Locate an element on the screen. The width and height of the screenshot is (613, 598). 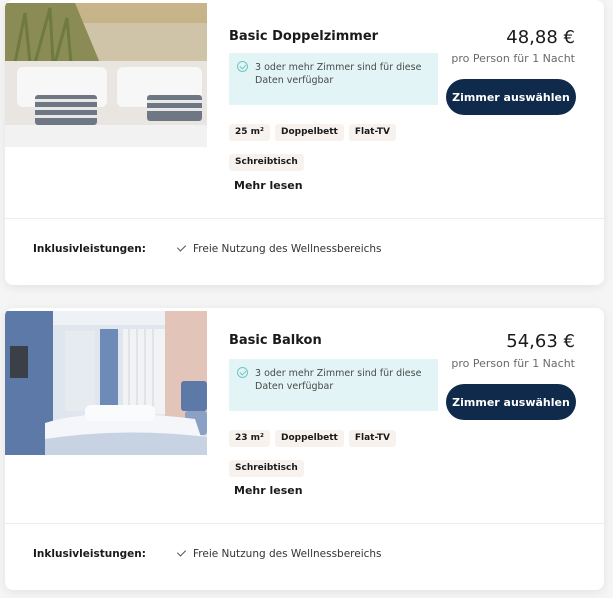
room-title: Basic Balkon is located at coordinates (275, 340).